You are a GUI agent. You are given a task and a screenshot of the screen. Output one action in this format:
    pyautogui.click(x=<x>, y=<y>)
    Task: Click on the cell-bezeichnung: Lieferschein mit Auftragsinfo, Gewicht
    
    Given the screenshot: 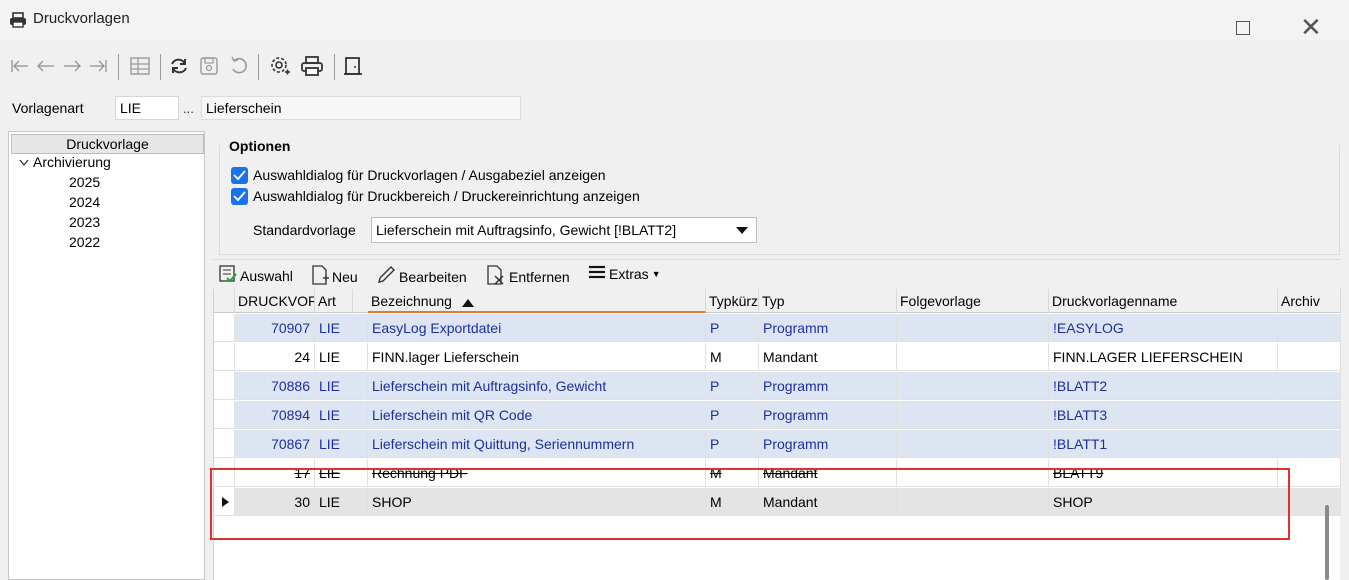 What is the action you would take?
    pyautogui.click(x=537, y=386)
    